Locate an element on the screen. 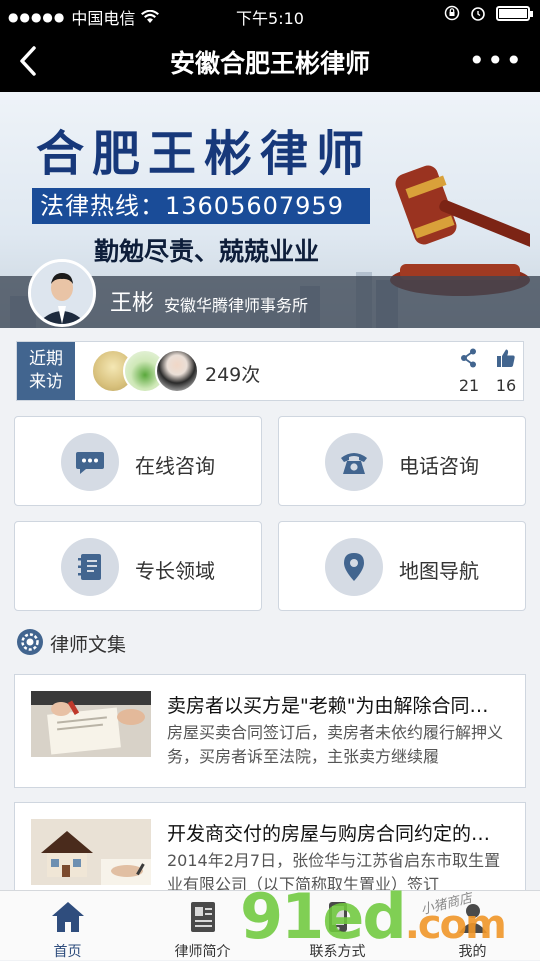 Image resolution: width=540 pixels, height=961 pixels. nav-bar: 安徽合肥王彬律师 ••• is located at coordinates (270, 61).